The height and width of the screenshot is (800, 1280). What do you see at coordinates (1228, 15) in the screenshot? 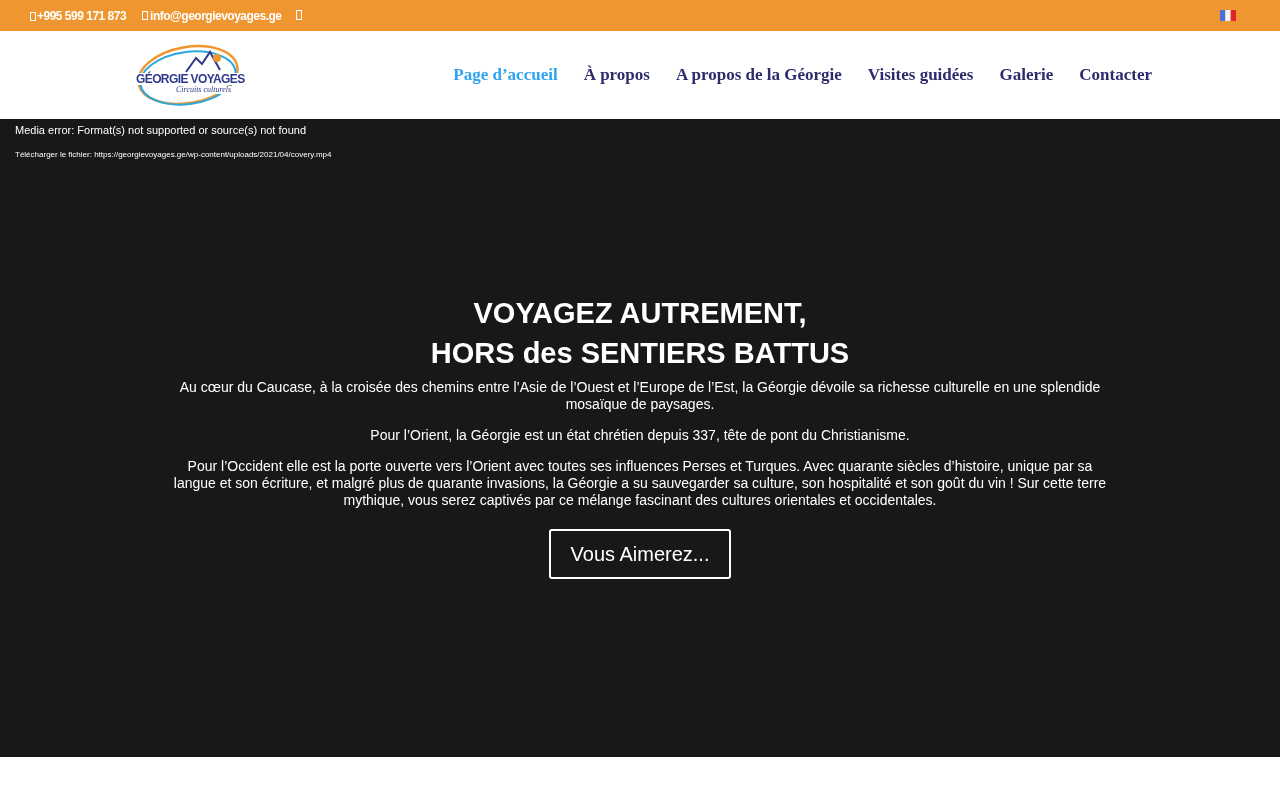
I see `flag-icon` at bounding box center [1228, 15].